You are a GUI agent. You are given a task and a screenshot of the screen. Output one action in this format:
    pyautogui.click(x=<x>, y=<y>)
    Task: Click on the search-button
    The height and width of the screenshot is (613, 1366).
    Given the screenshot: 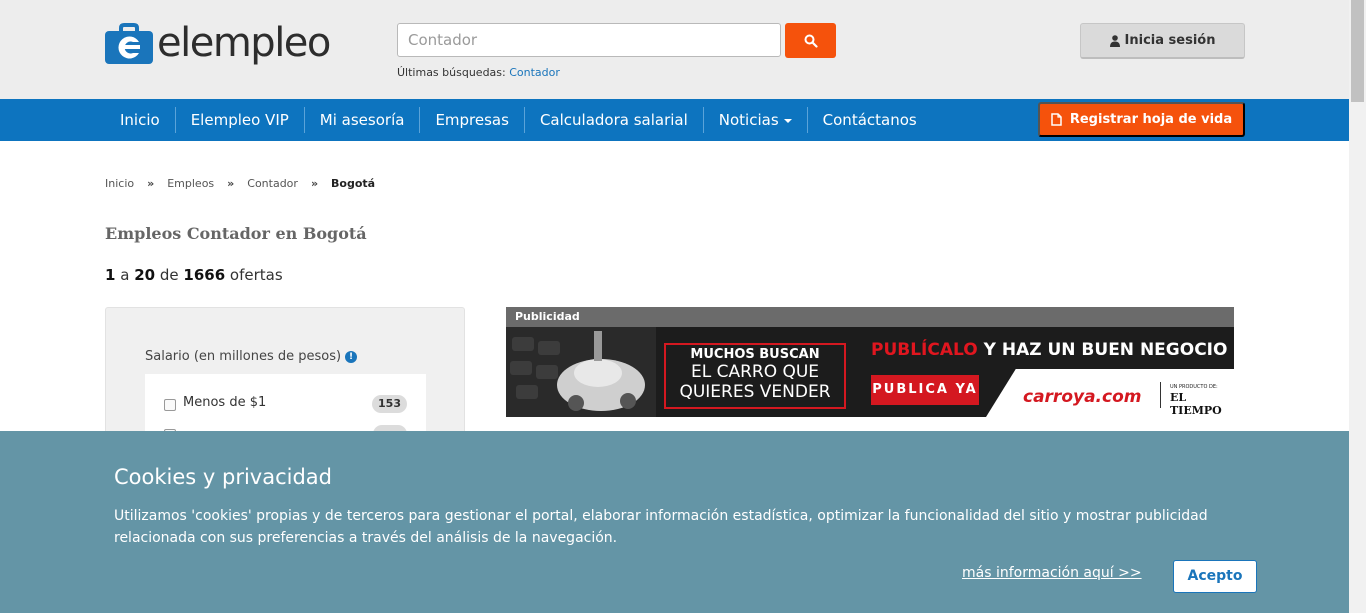 What is the action you would take?
    pyautogui.click(x=810, y=40)
    